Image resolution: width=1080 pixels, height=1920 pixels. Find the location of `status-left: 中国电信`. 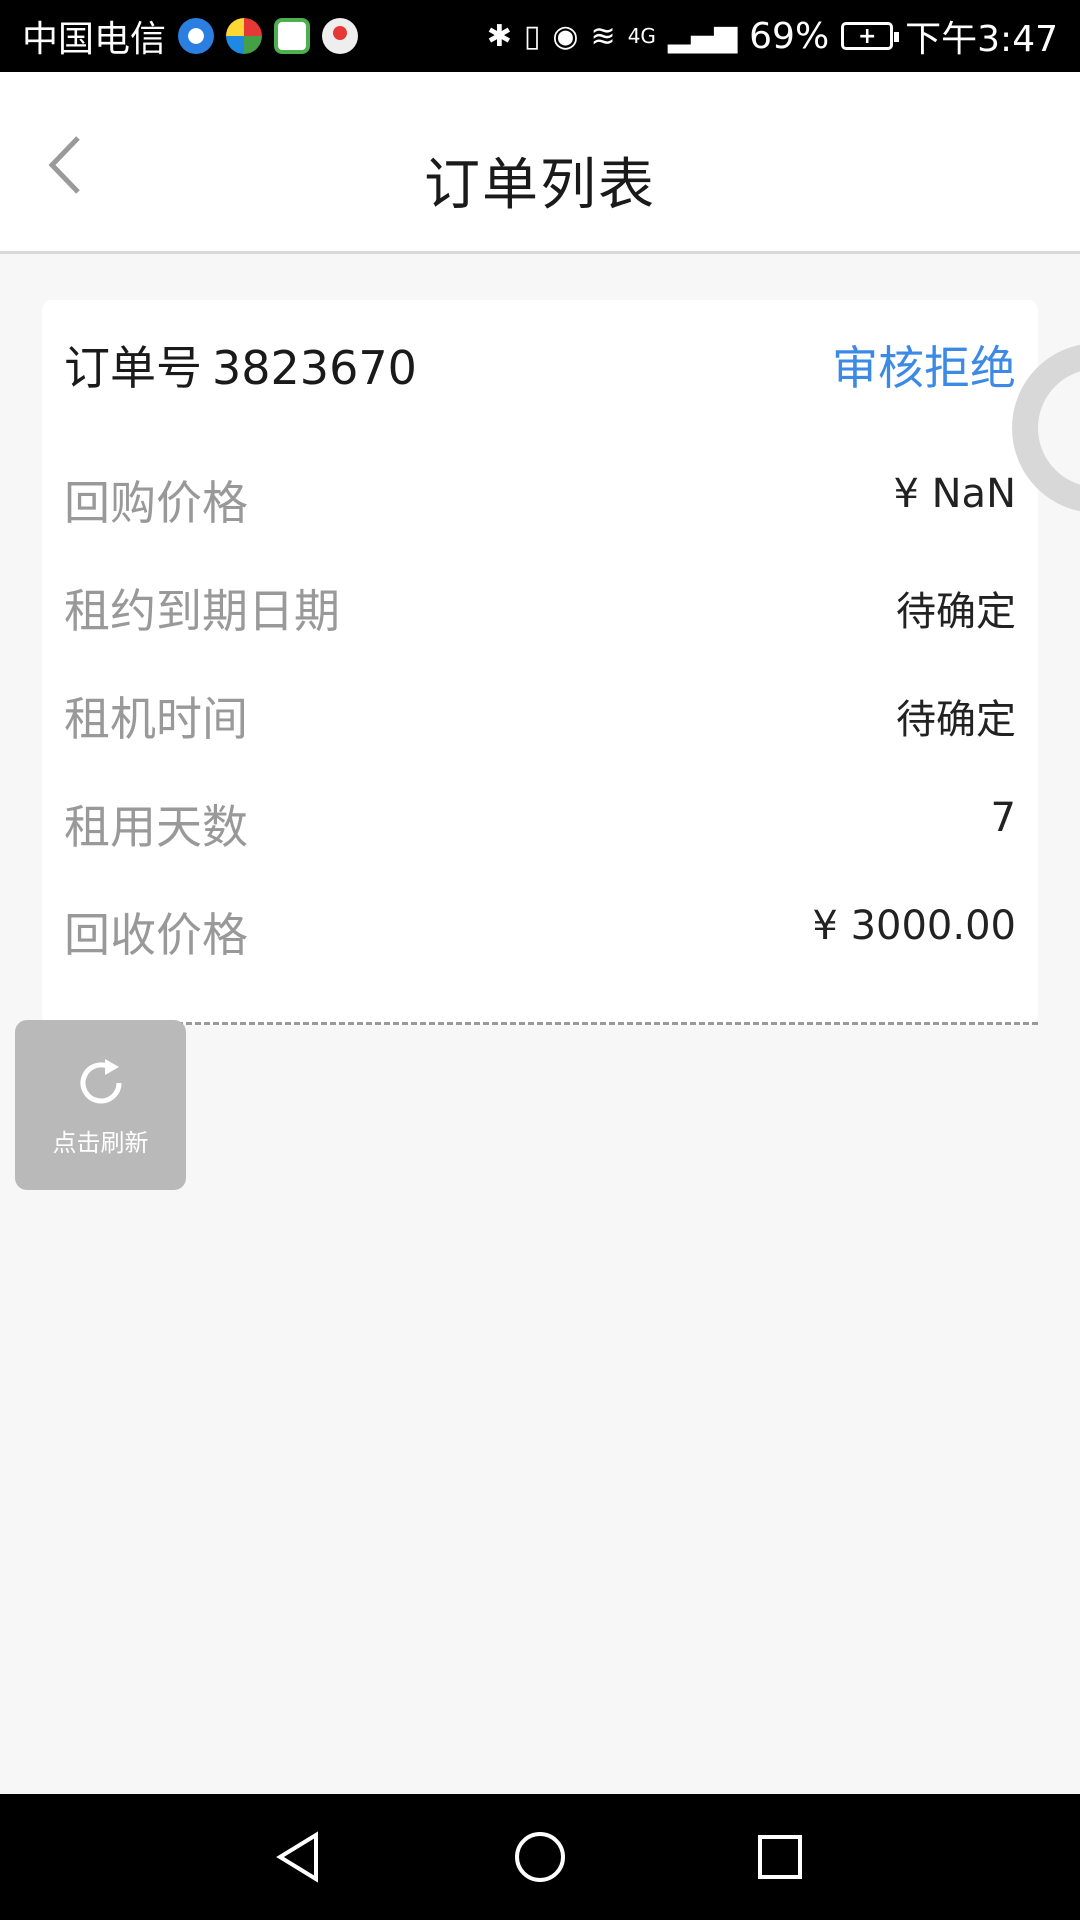

status-left: 中国电信 is located at coordinates (190, 36).